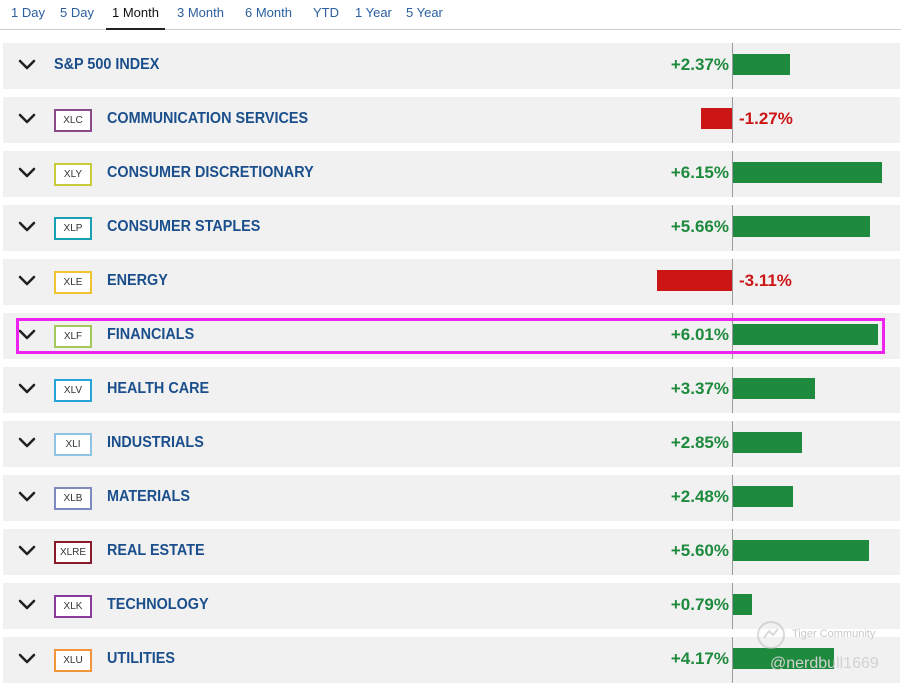 Image resolution: width=901 pixels, height=686 pixels. What do you see at coordinates (451, 228) in the screenshot?
I see `sector-row: XLP CONSUMER STAPLES +5.66%` at bounding box center [451, 228].